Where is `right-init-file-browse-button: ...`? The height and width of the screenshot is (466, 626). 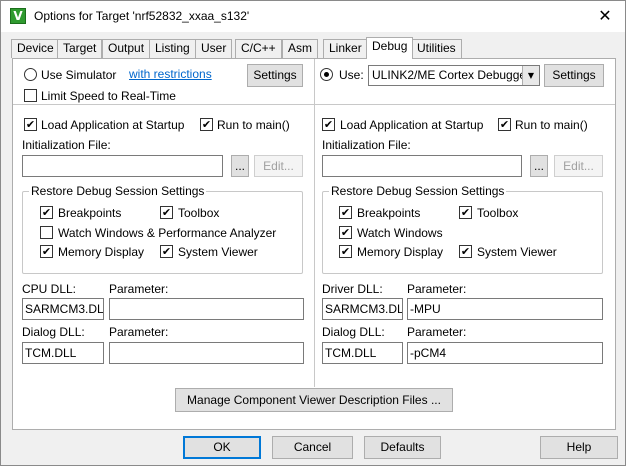
right-init-file-browse-button: ... is located at coordinates (539, 166).